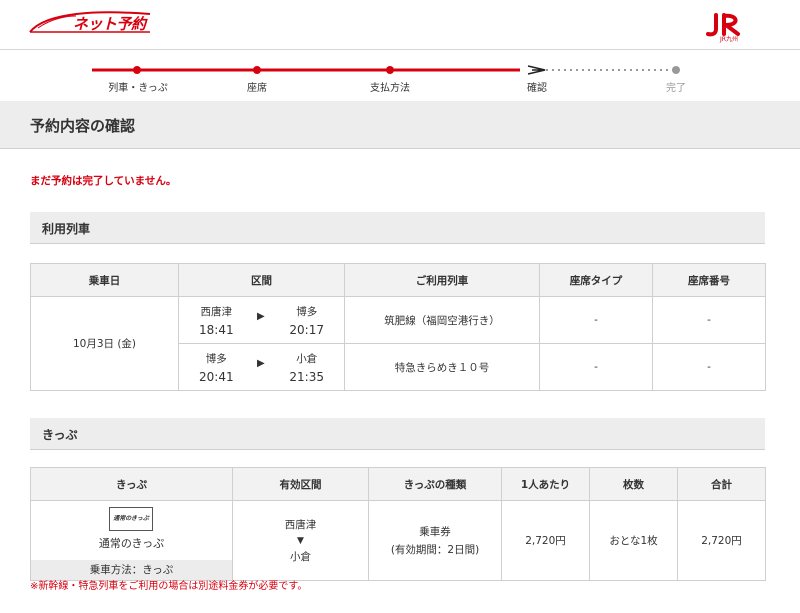  I want to click on col-header-seat-type: 座席タイプ, so click(596, 280).